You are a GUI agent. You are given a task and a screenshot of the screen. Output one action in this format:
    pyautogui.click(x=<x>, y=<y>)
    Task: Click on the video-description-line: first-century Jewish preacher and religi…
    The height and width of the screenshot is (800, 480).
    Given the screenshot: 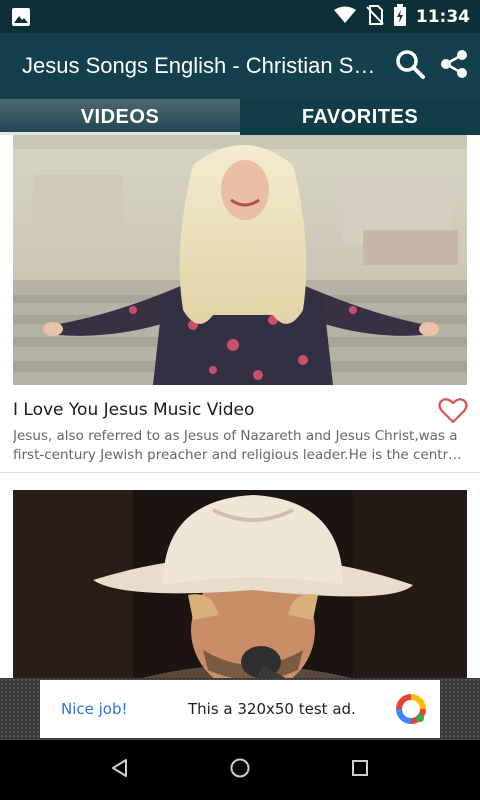 What is the action you would take?
    pyautogui.click(x=240, y=455)
    